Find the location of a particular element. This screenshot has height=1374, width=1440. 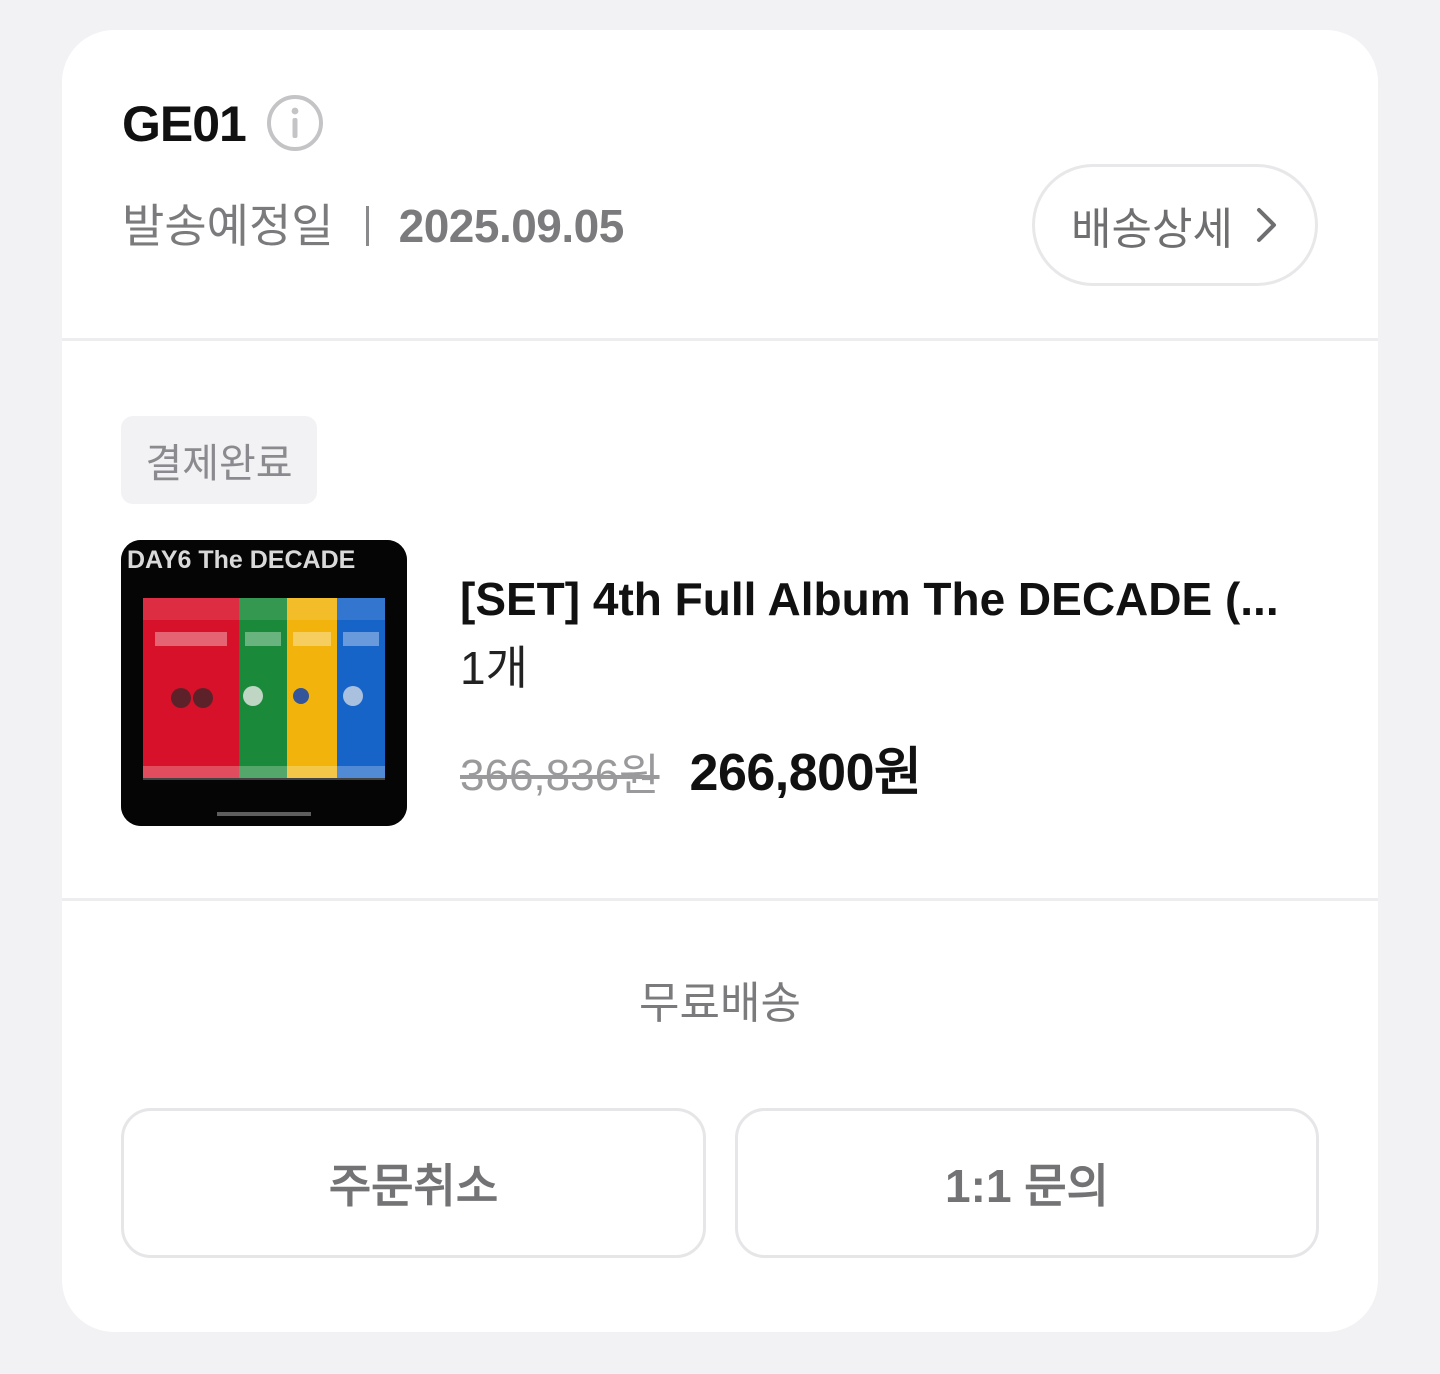

product-quantity: 1개 is located at coordinates (494, 668).